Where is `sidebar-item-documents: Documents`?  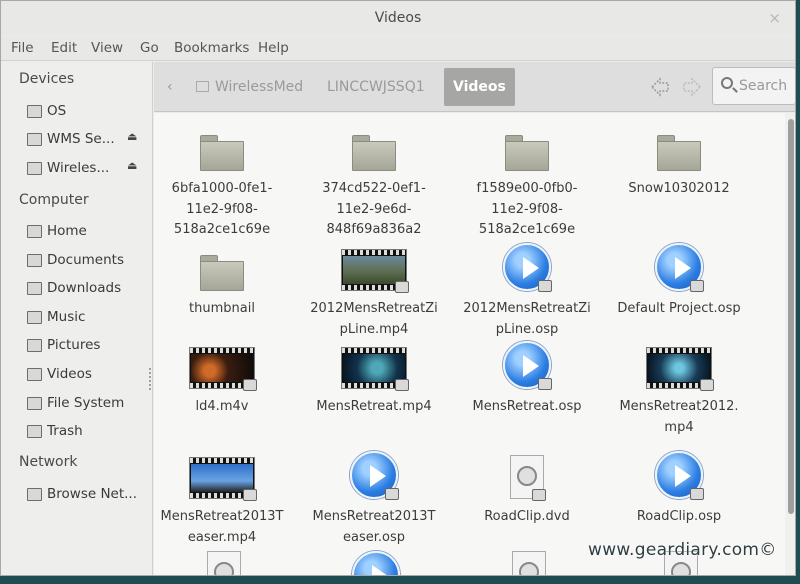 sidebar-item-documents: Documents is located at coordinates (88, 261).